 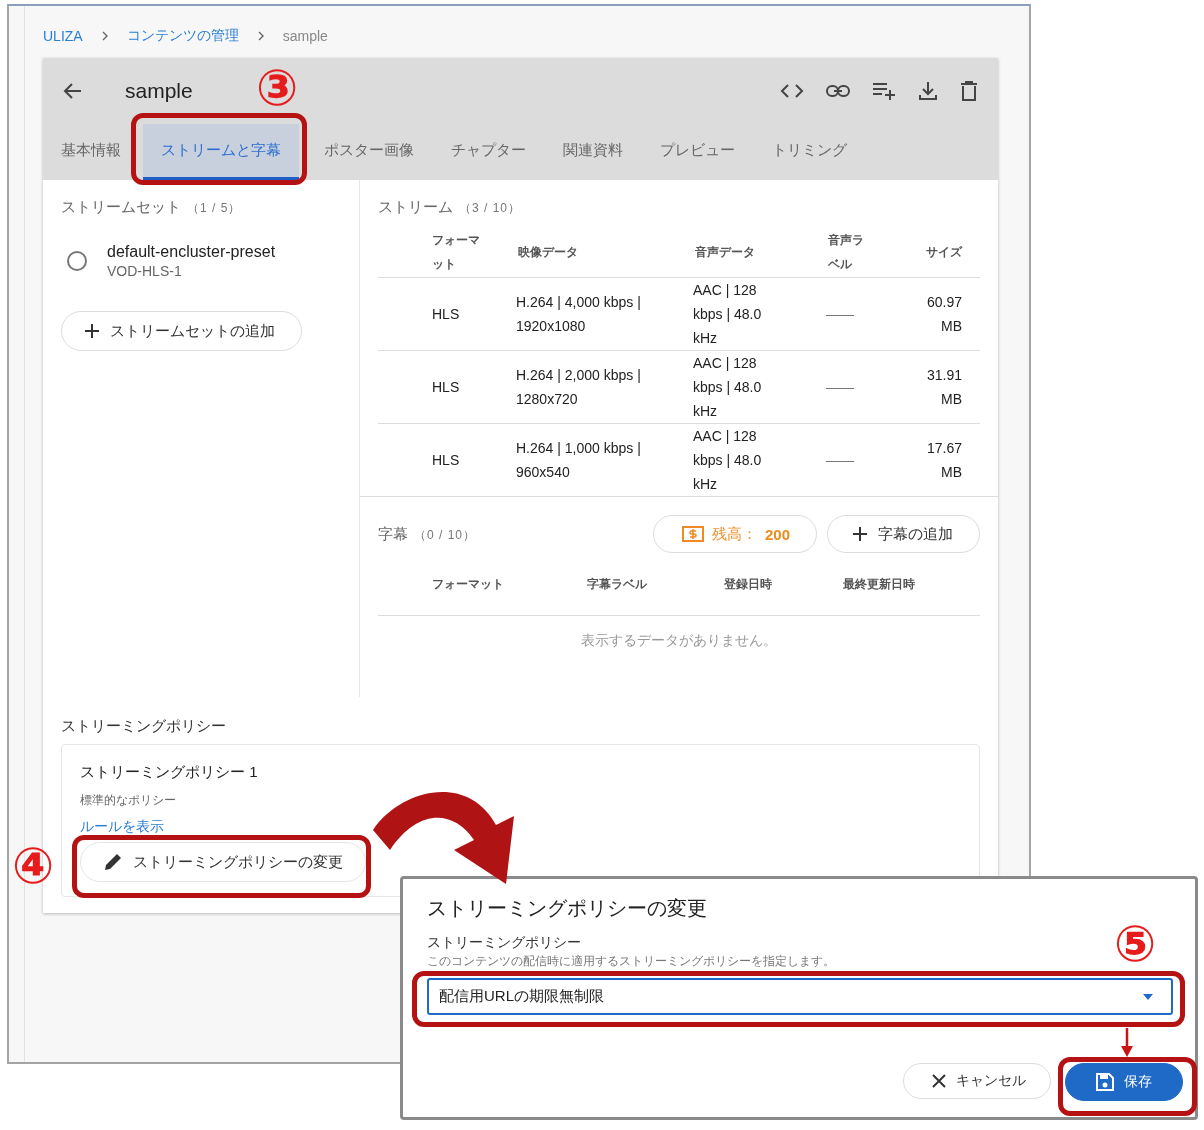 What do you see at coordinates (221, 152) in the screenshot?
I see `tab: ストリームと字幕` at bounding box center [221, 152].